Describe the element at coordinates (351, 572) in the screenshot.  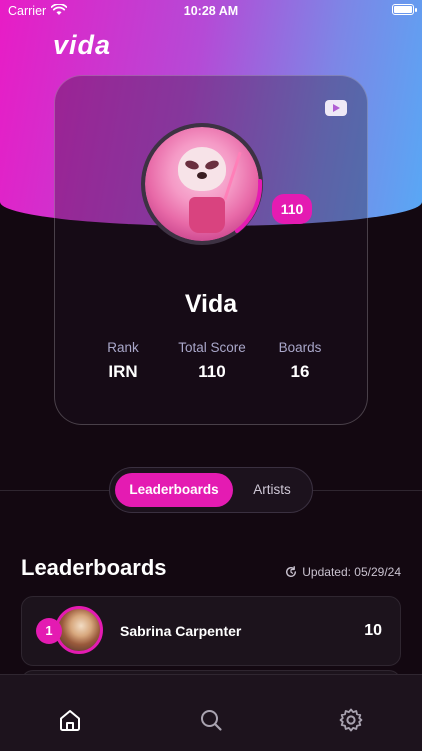
I see `updated-label: Updated: 05/29/24` at that location.